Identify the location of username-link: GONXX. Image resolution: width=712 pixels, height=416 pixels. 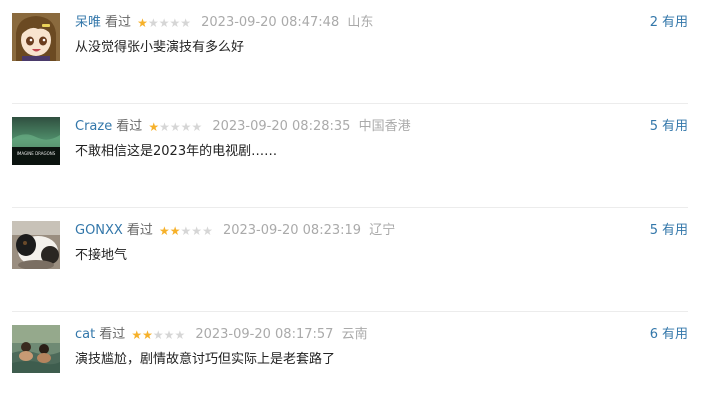
(99, 230).